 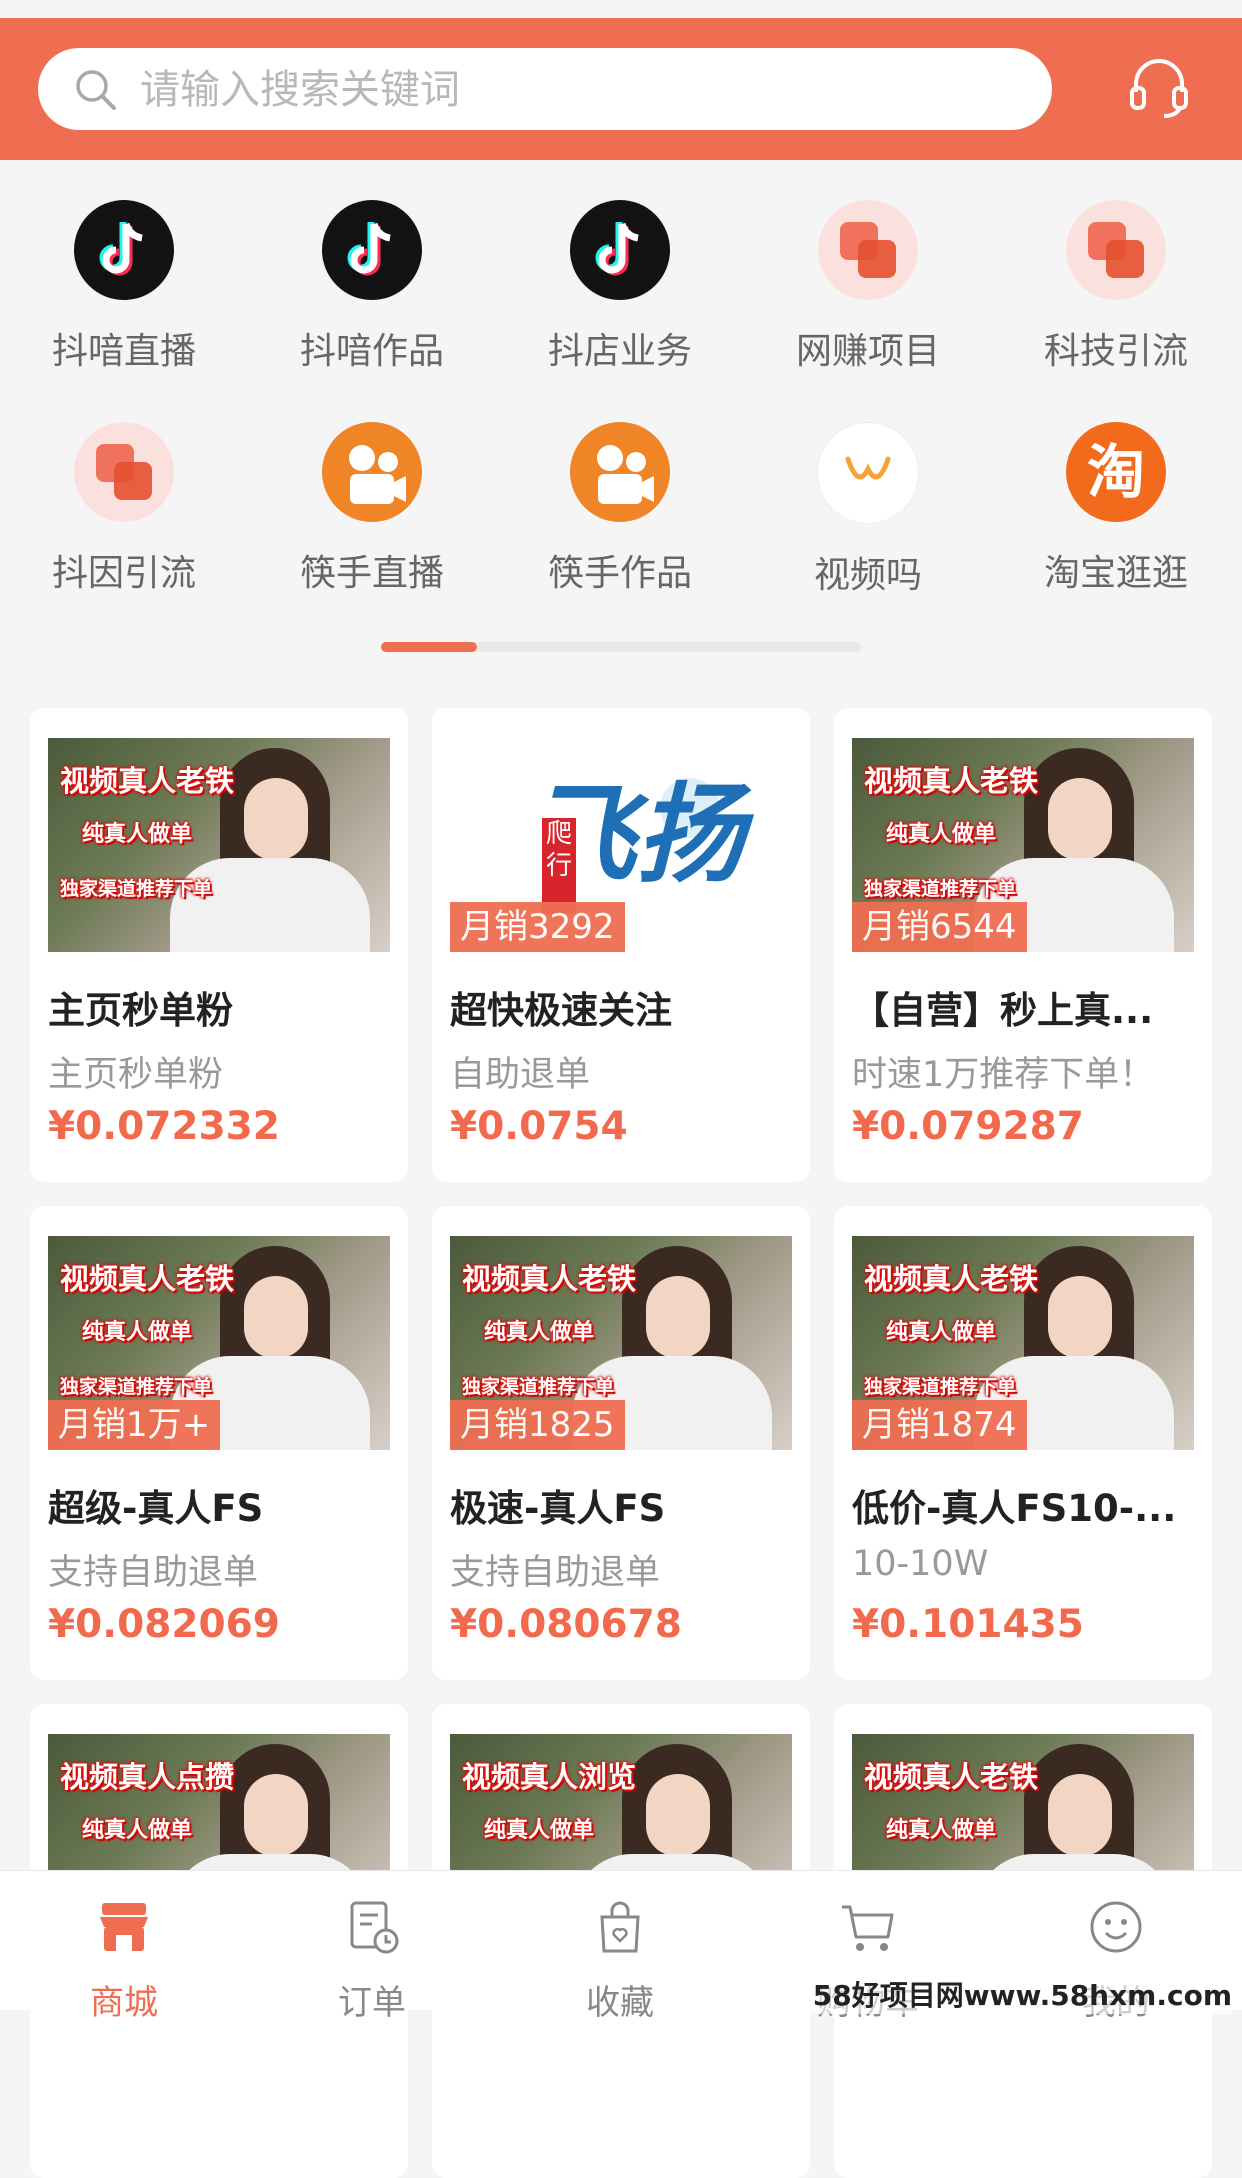 I want to click on category-label: 科技引流, so click(x=1115, y=351).